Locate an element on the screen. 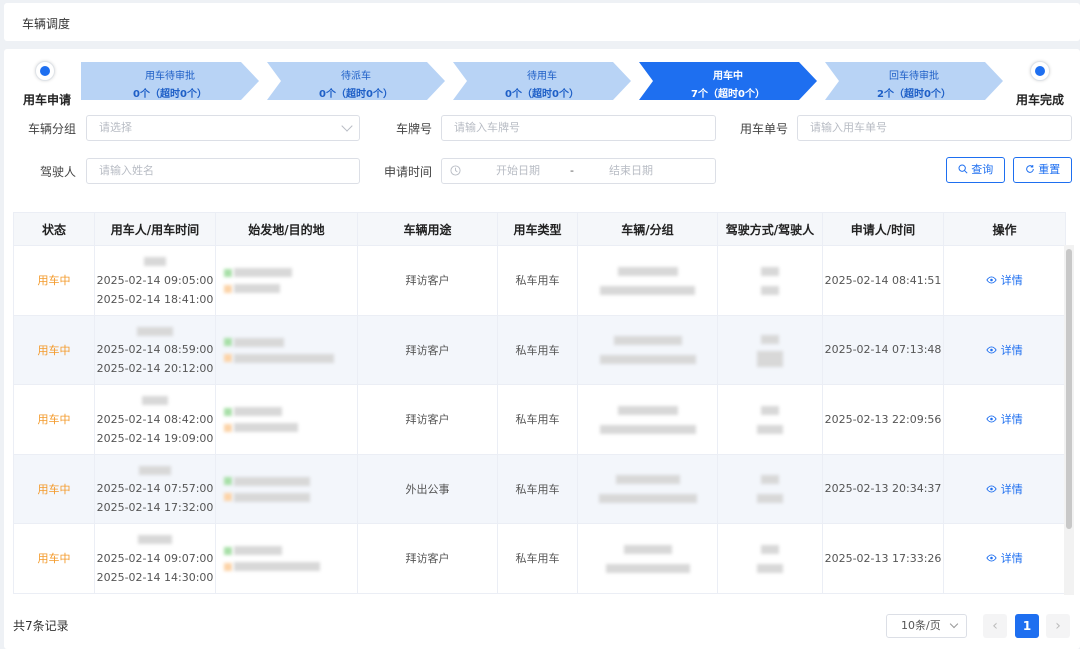 The width and height of the screenshot is (1080, 649). end-date-placeholder: 结束日期 is located at coordinates (631, 171).